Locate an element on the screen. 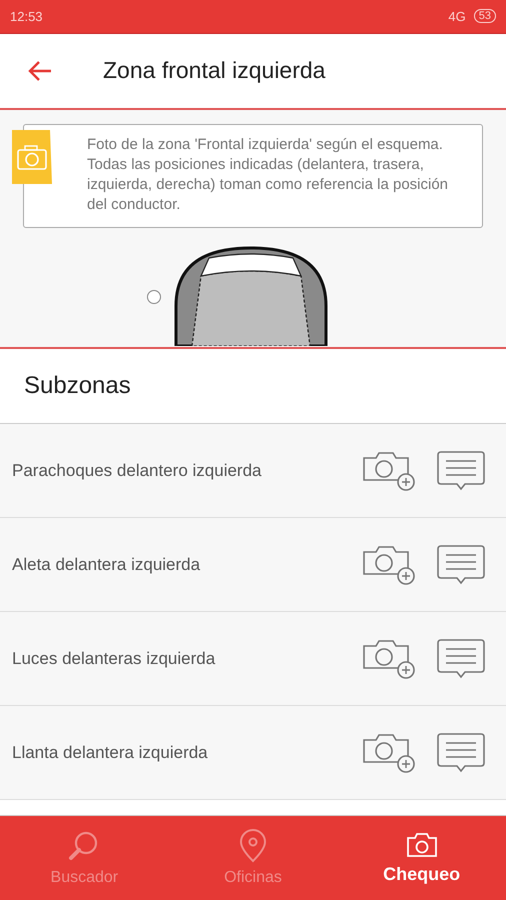 The width and height of the screenshot is (506, 900). battery-indicator: 53 is located at coordinates (485, 16).